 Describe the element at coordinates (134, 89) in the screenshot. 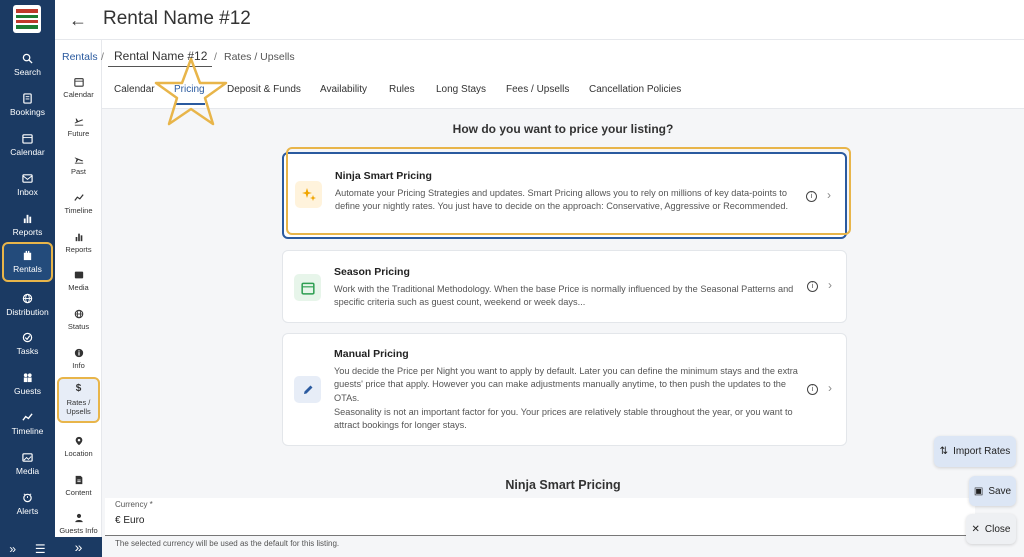

I see `tab-calendar: Calendar` at that location.